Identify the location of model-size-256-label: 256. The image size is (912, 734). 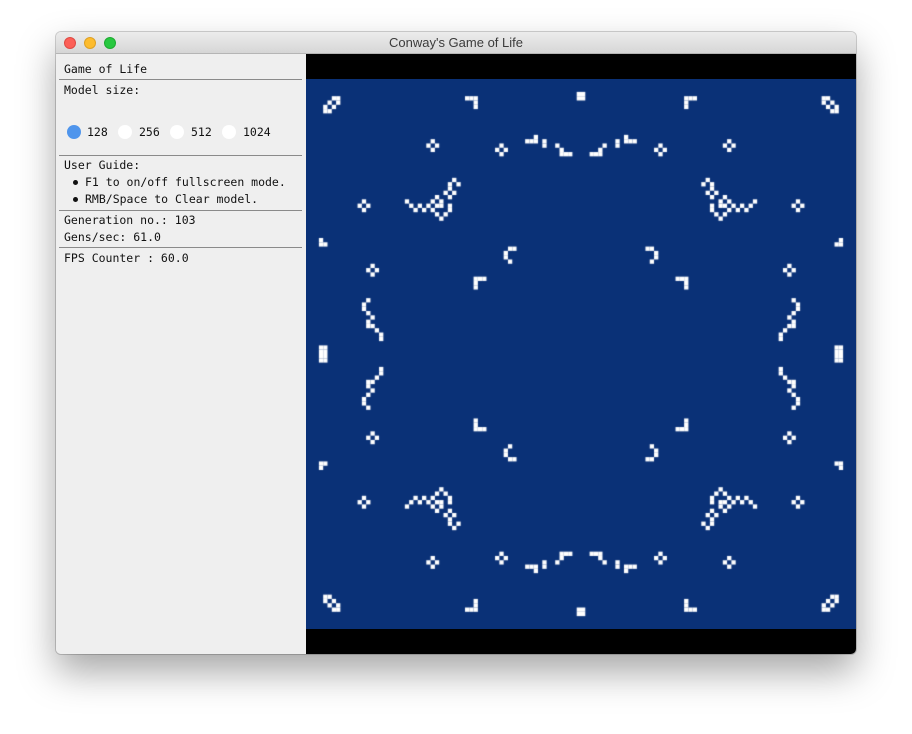
(149, 132).